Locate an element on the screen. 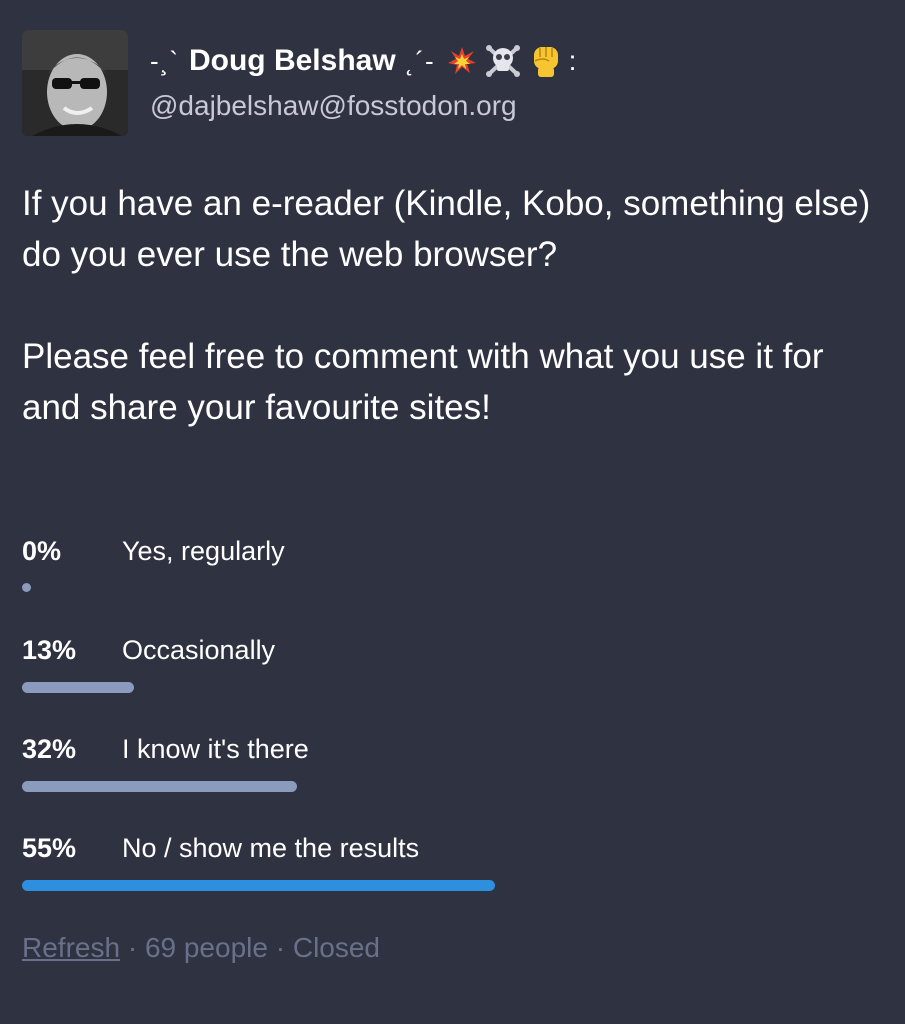 Image resolution: width=905 pixels, height=1024 pixels. poll-option: 32% I know it's there is located at coordinates (452, 777).